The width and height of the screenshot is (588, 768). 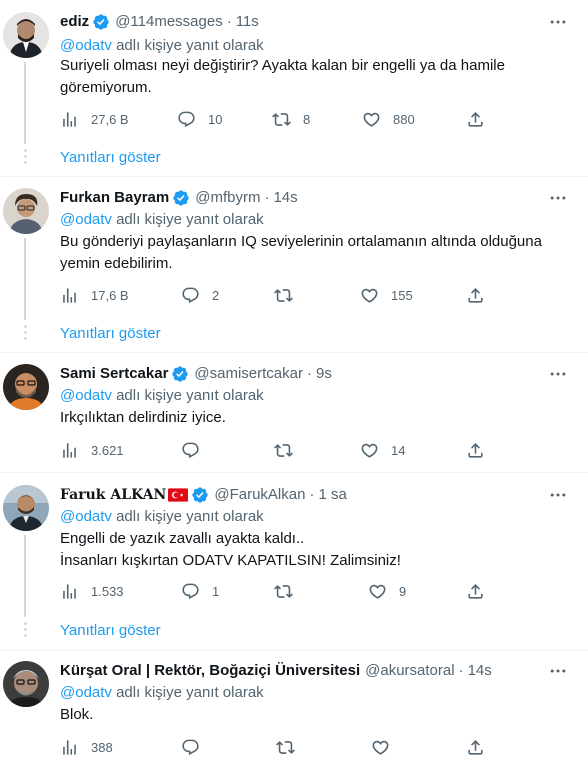 What do you see at coordinates (86, 747) in the screenshot?
I see `views-button: 388` at bounding box center [86, 747].